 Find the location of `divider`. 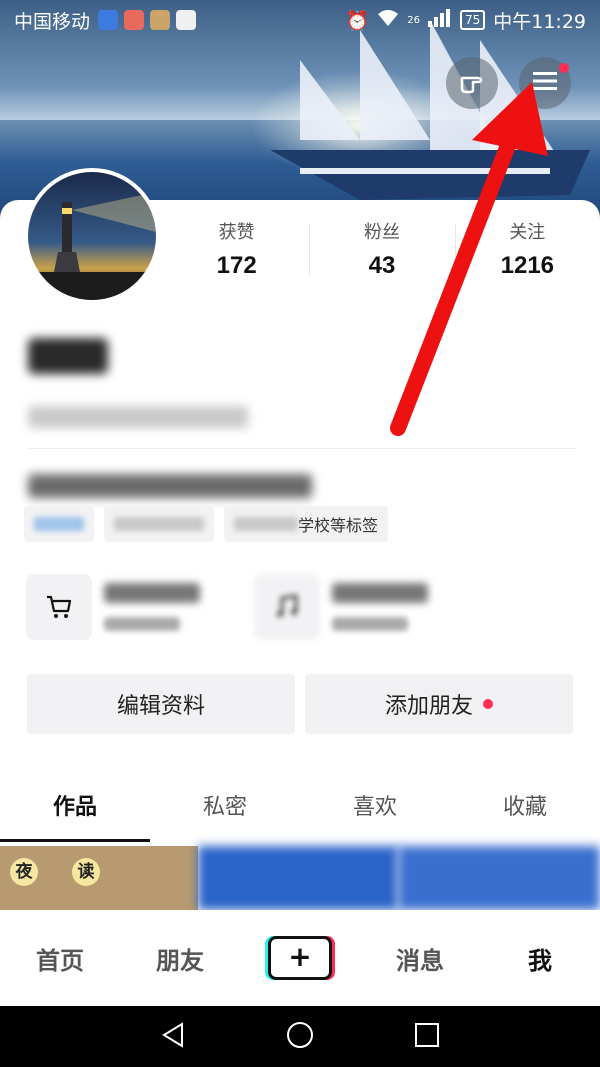

divider is located at coordinates (302, 448).